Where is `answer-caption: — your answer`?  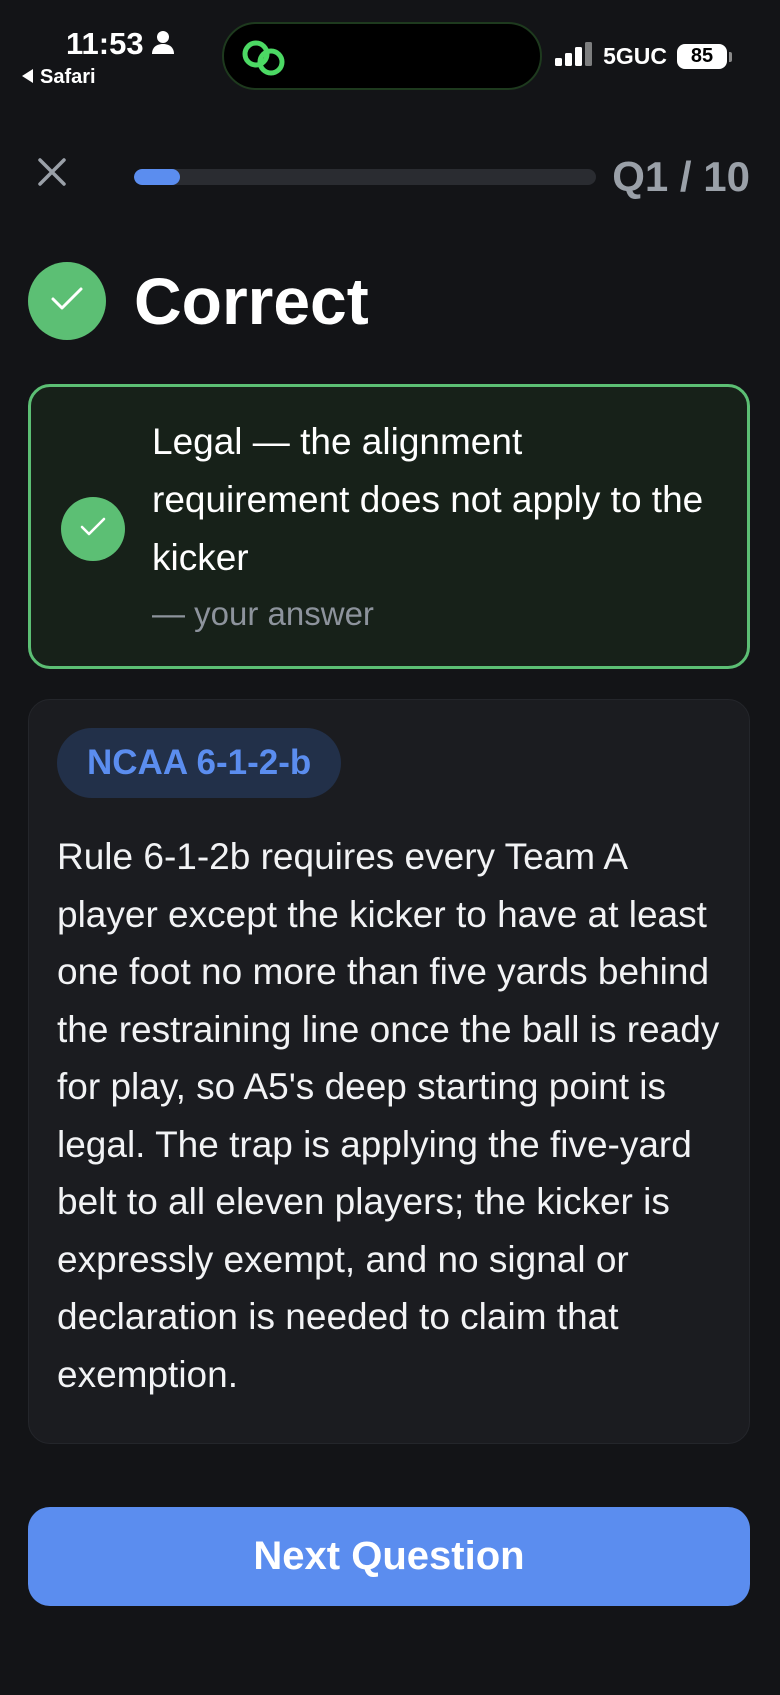 answer-caption: — your answer is located at coordinates (263, 613).